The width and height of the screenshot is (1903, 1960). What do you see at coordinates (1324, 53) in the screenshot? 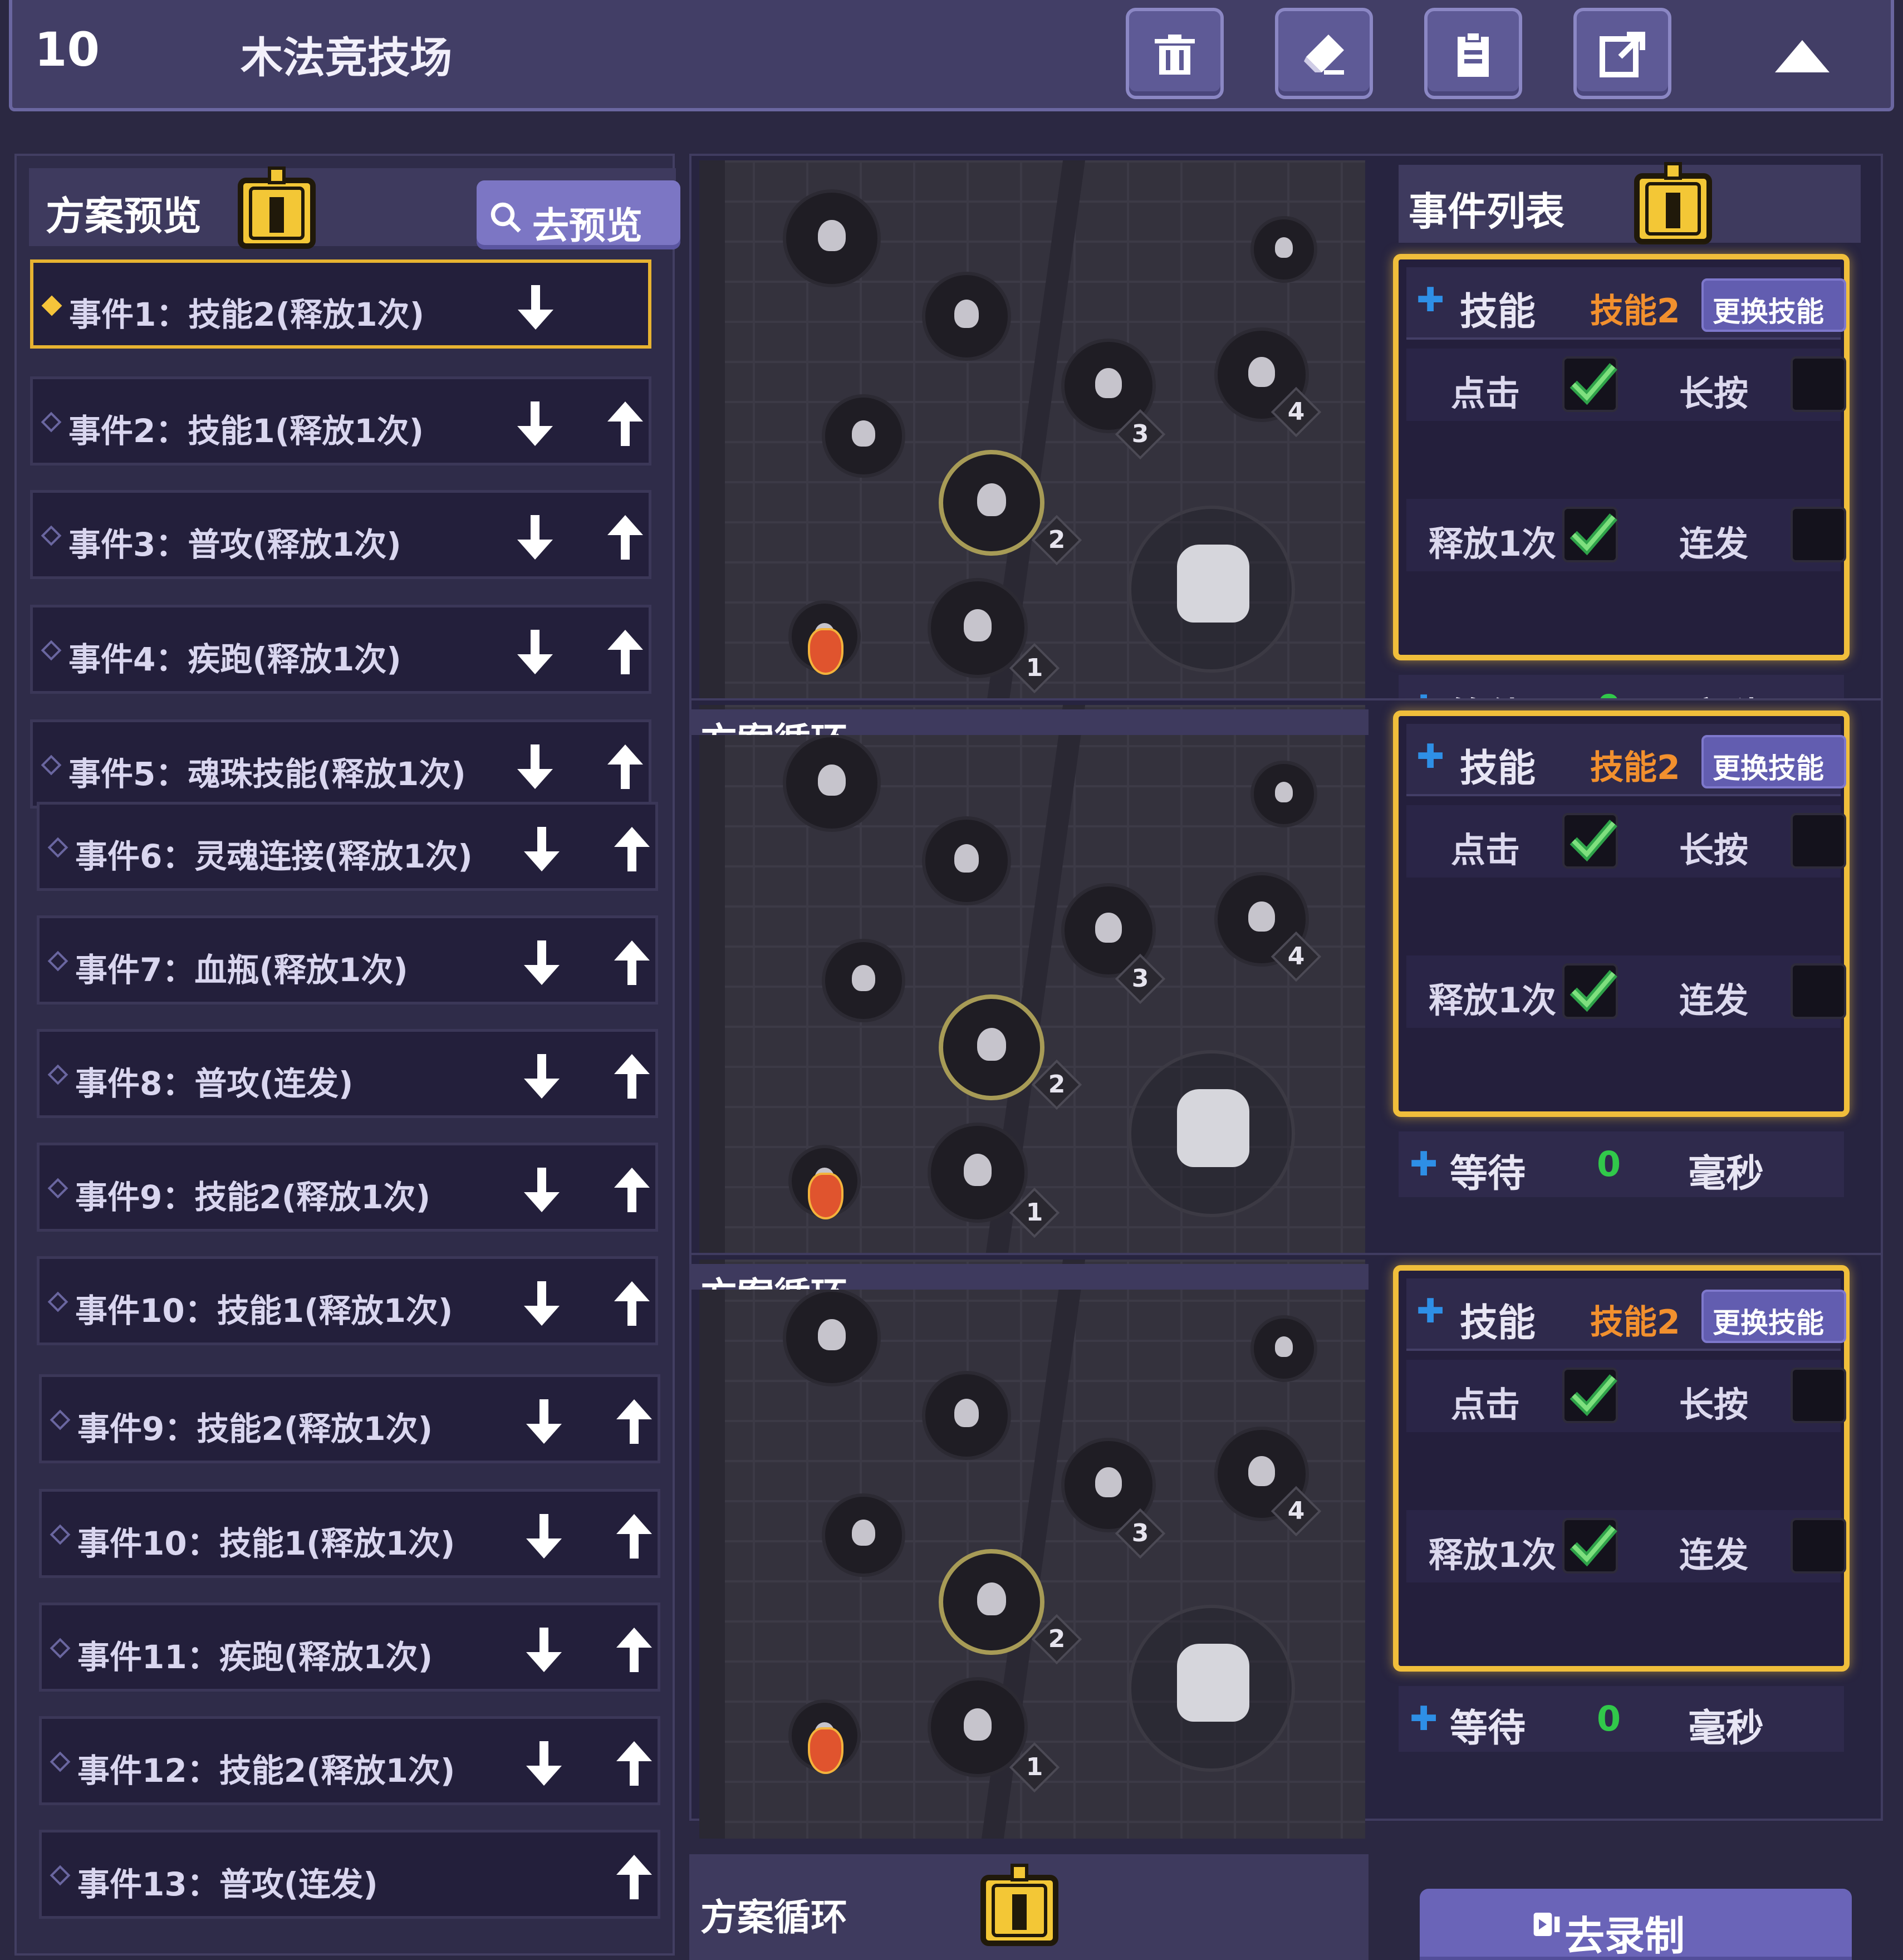
I see `clear-button` at bounding box center [1324, 53].